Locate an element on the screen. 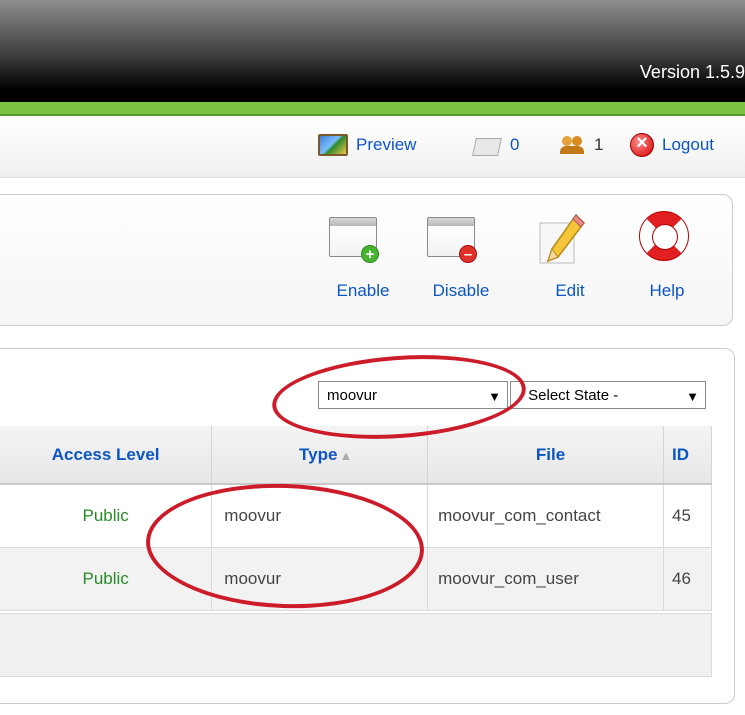 This screenshot has height=715, width=745. state-filter-select: - Select State - ▼ is located at coordinates (608, 395).